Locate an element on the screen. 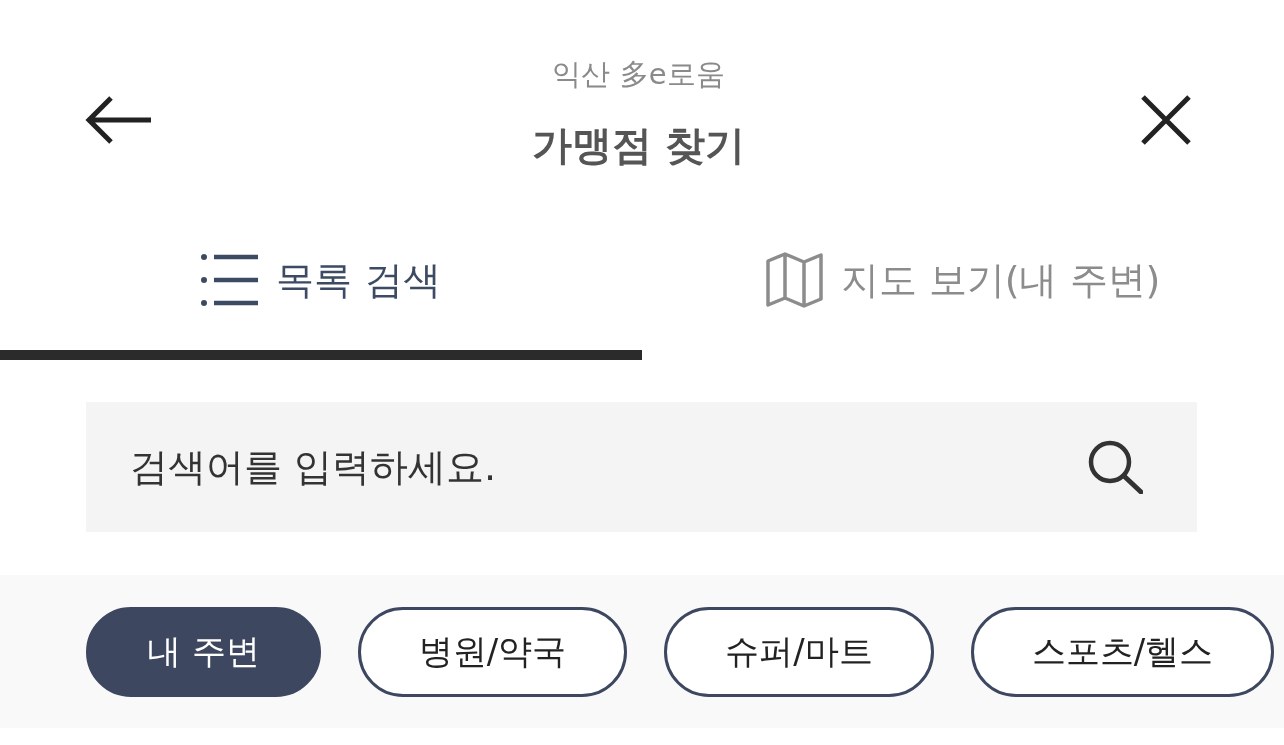  page-title: 가맹점 찾기 is located at coordinates (638, 145).